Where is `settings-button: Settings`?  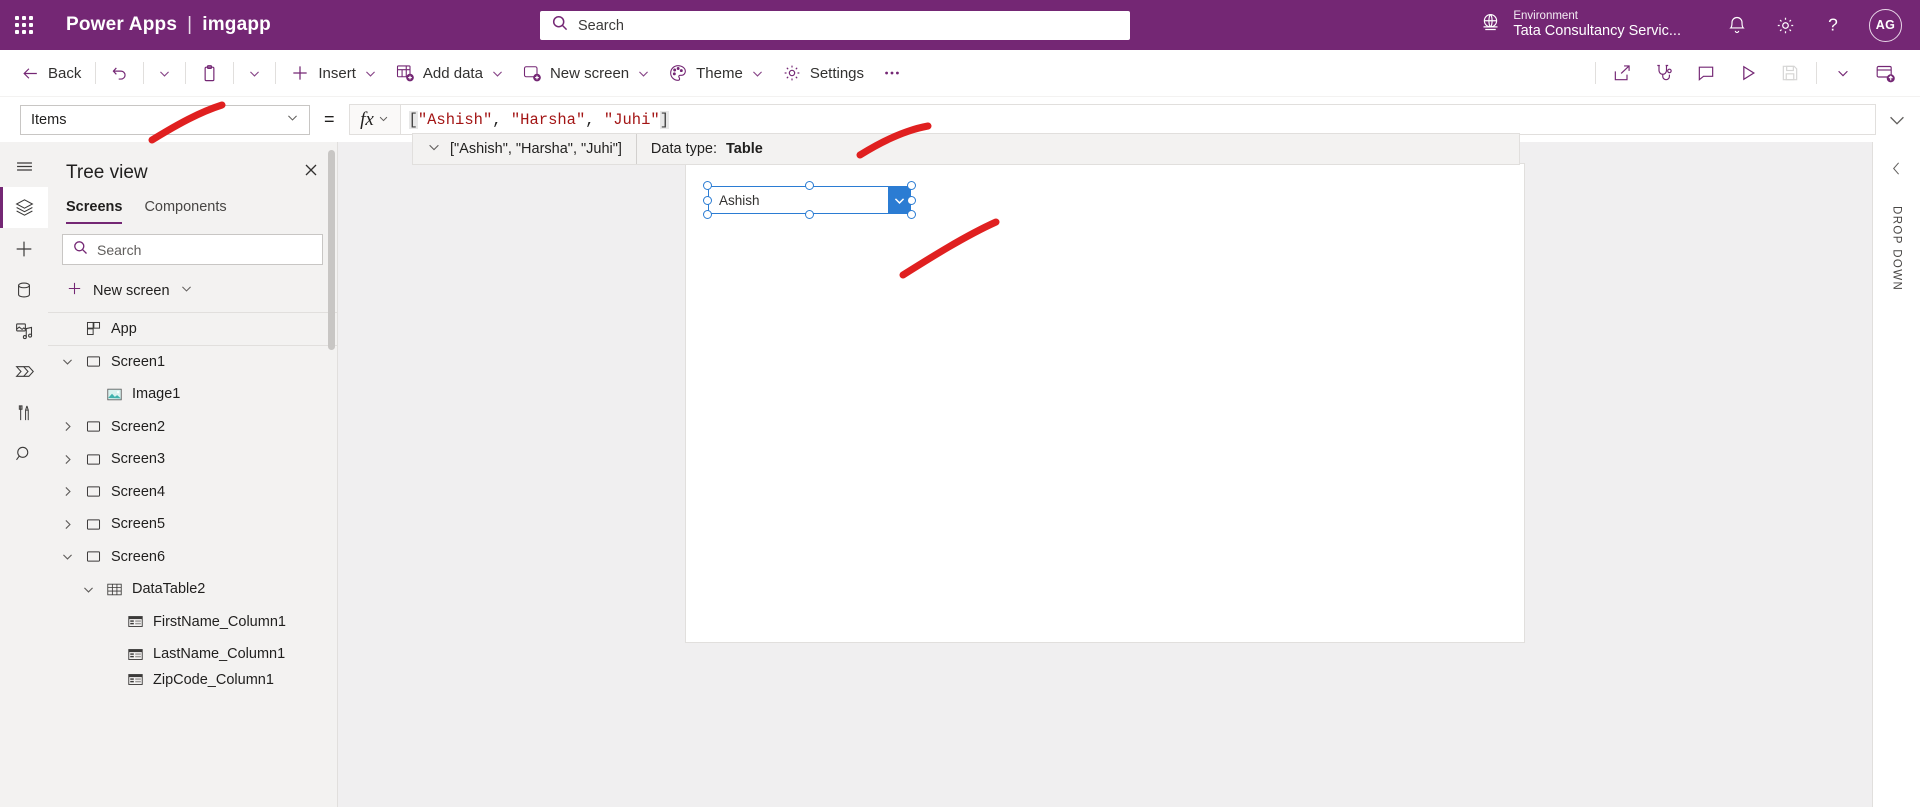
settings-button: Settings is located at coordinates (823, 73).